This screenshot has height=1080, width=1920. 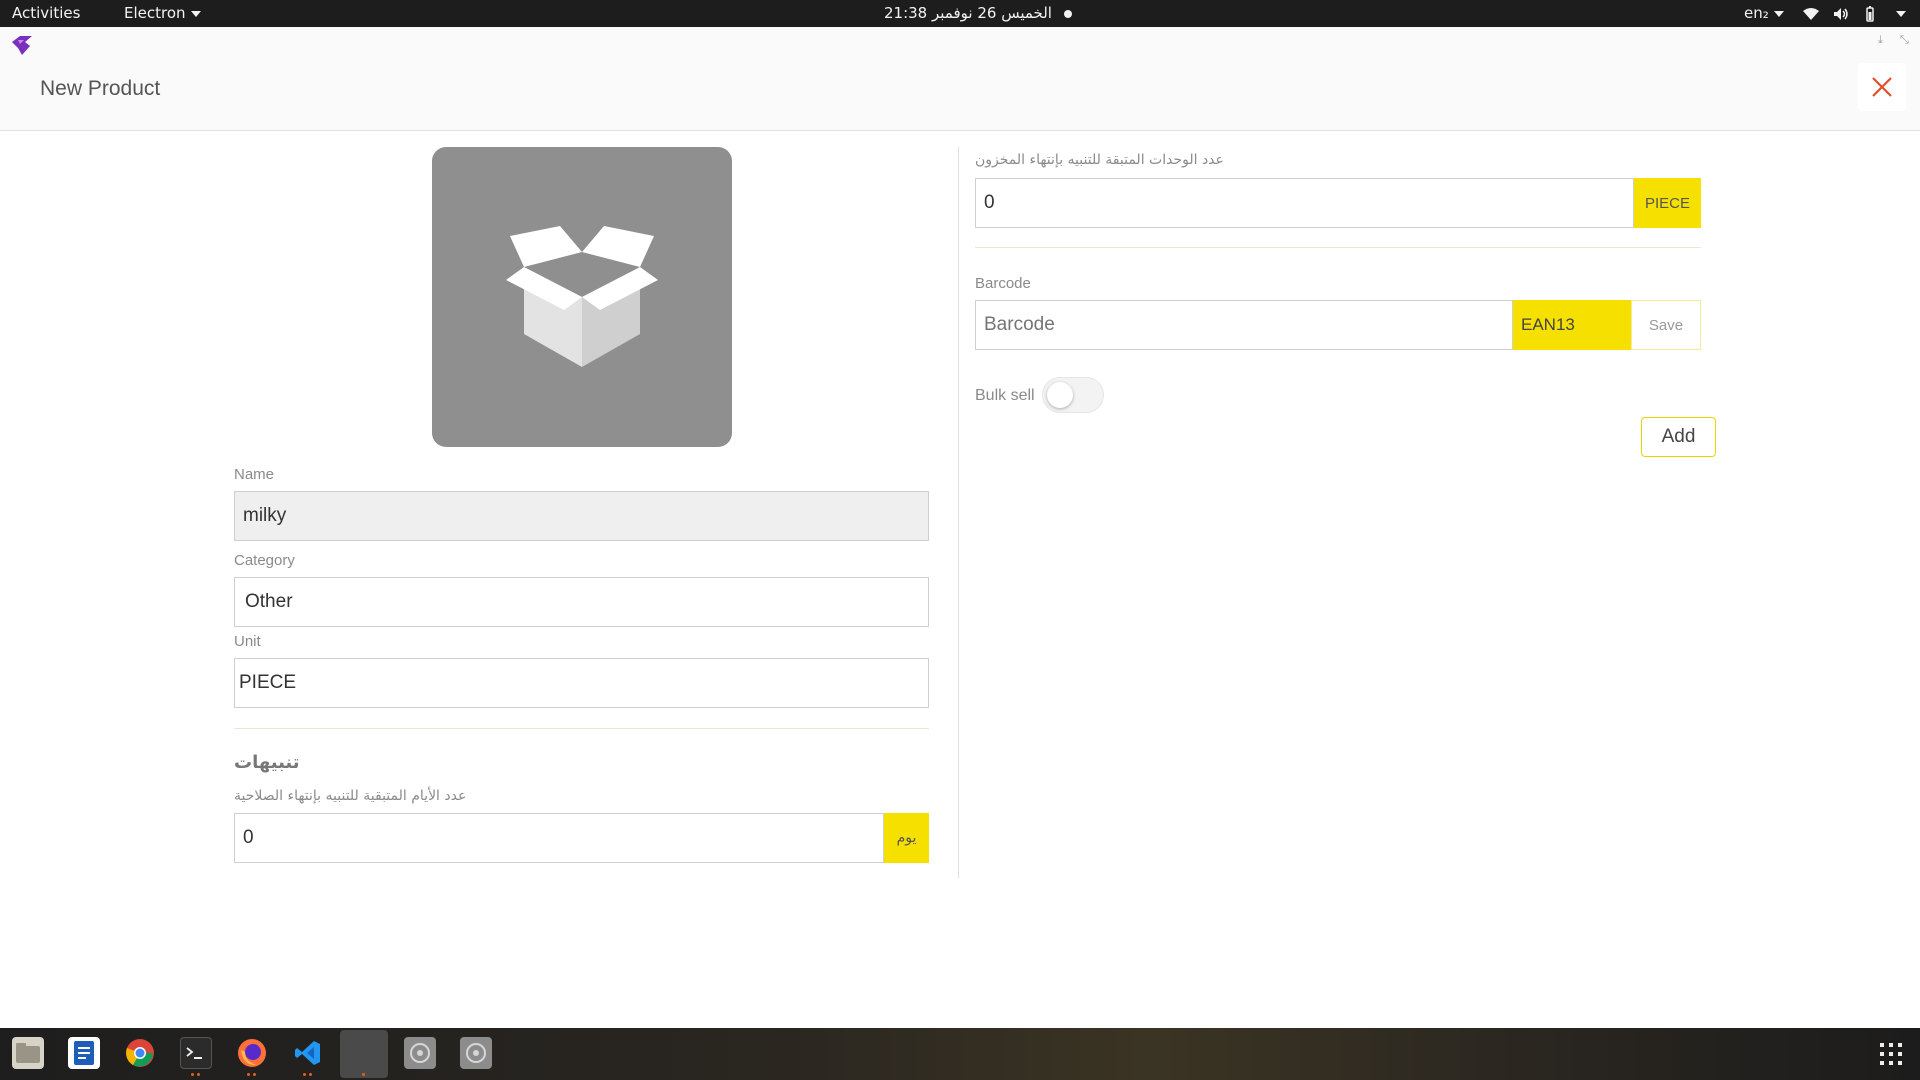 I want to click on vscode-icon, so click(x=308, y=1053).